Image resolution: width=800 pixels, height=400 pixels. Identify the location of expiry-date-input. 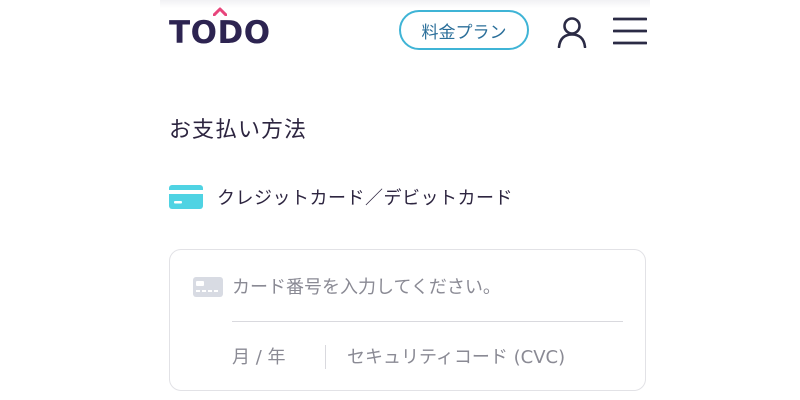
(276, 357).